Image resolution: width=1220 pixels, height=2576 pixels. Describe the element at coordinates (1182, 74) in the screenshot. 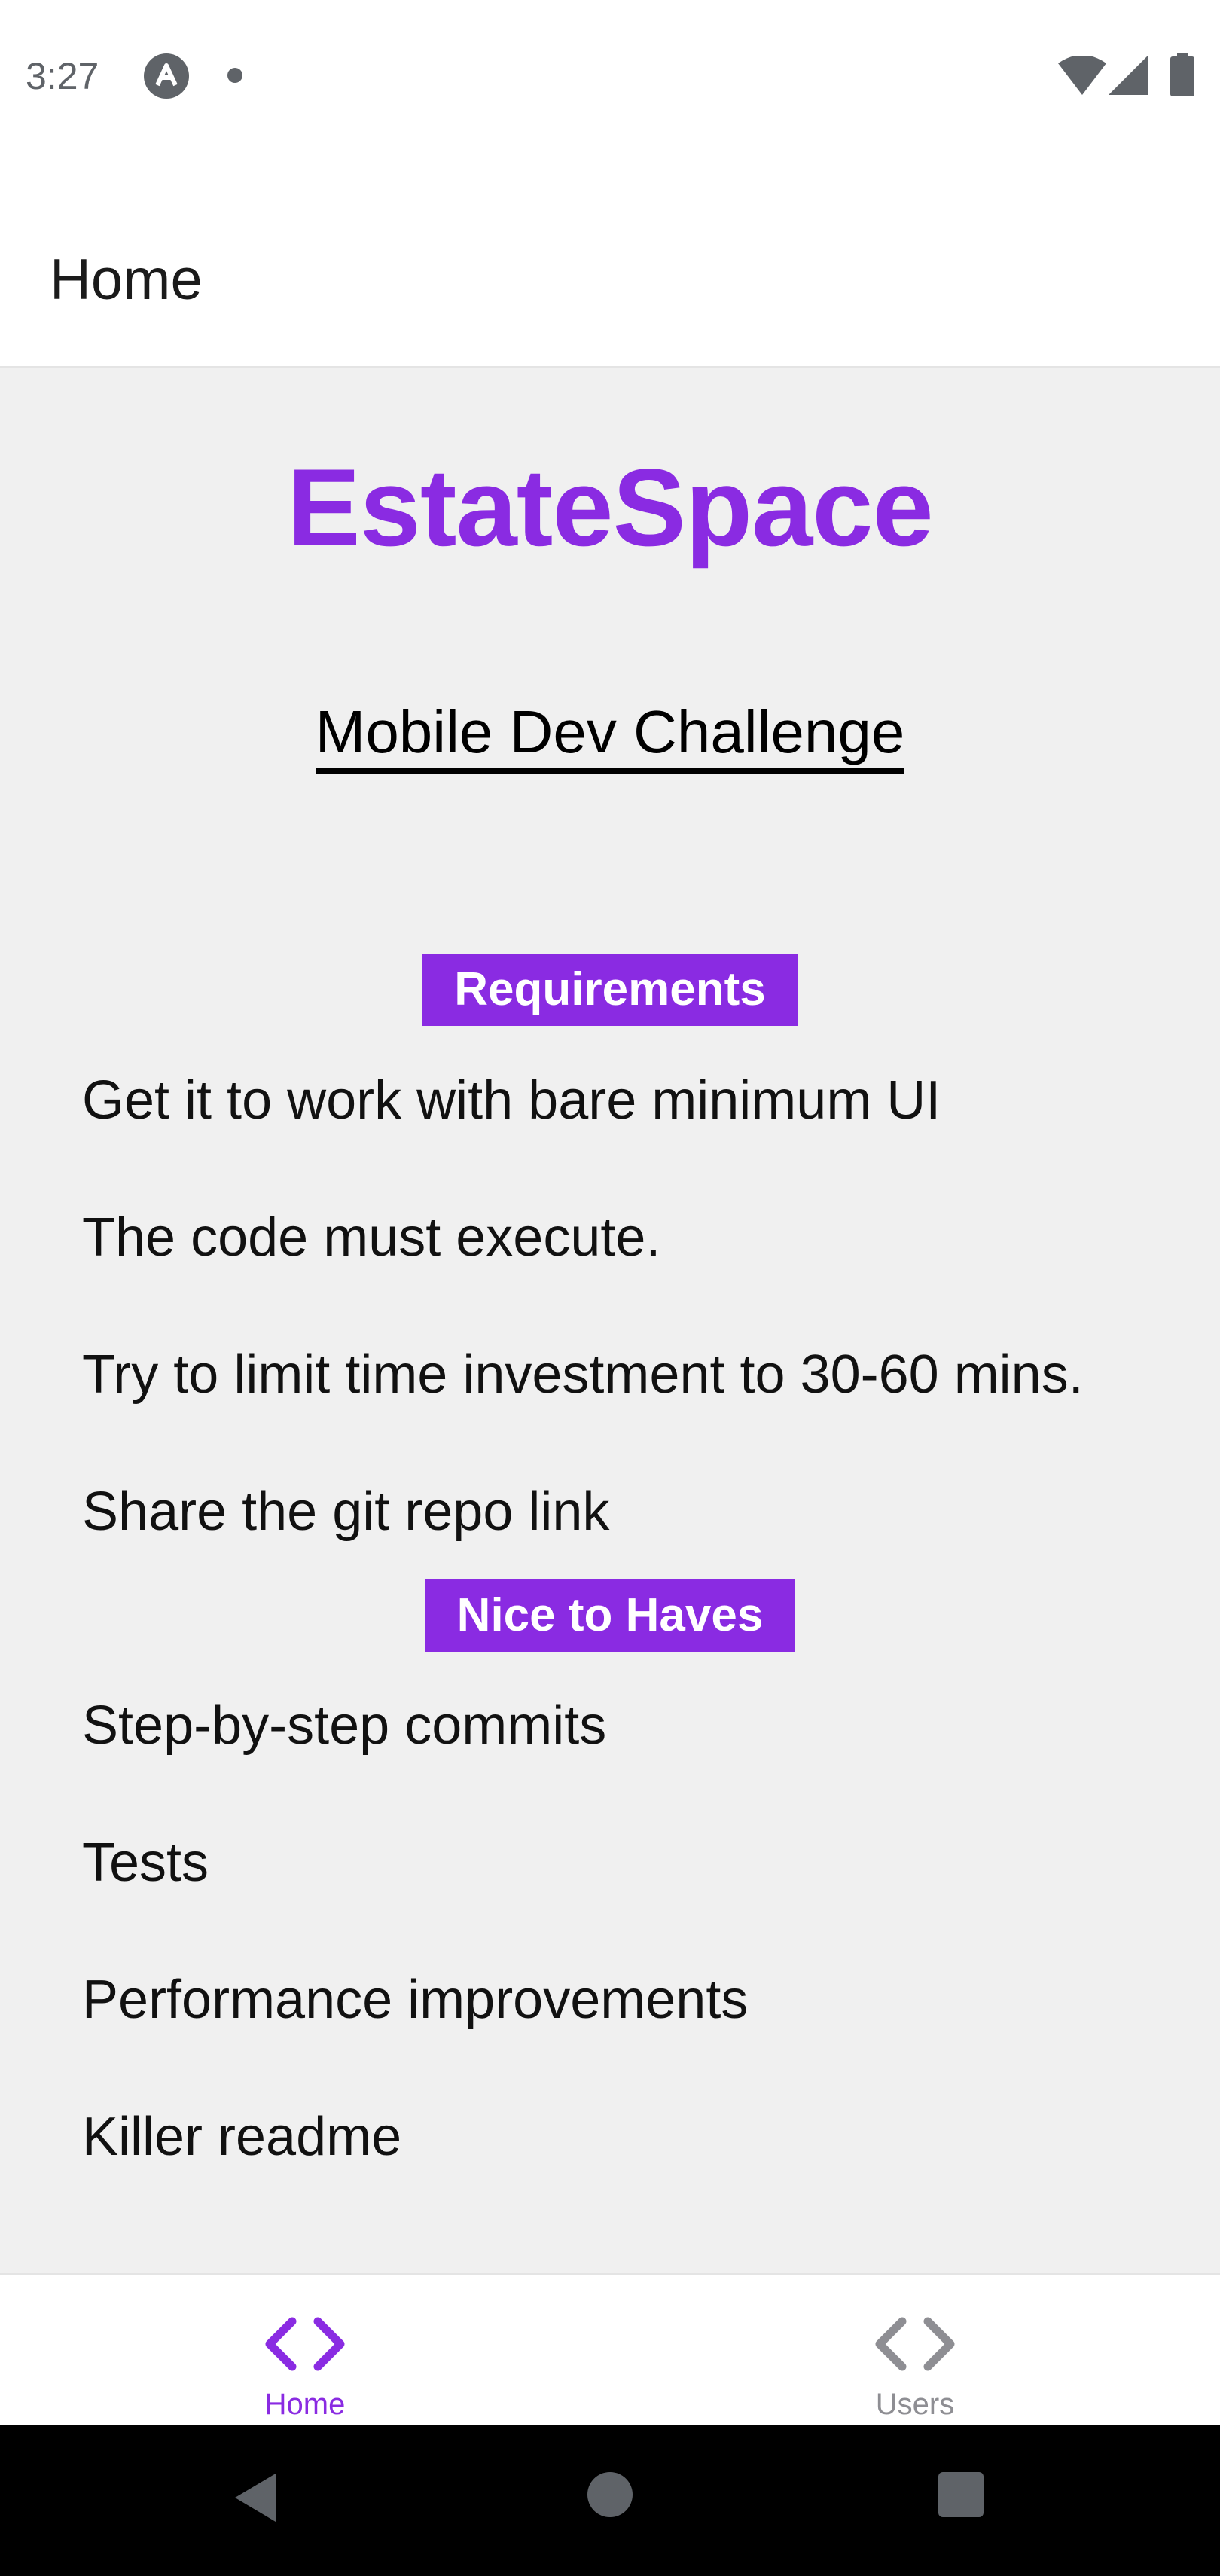

I see `battery-icon` at that location.